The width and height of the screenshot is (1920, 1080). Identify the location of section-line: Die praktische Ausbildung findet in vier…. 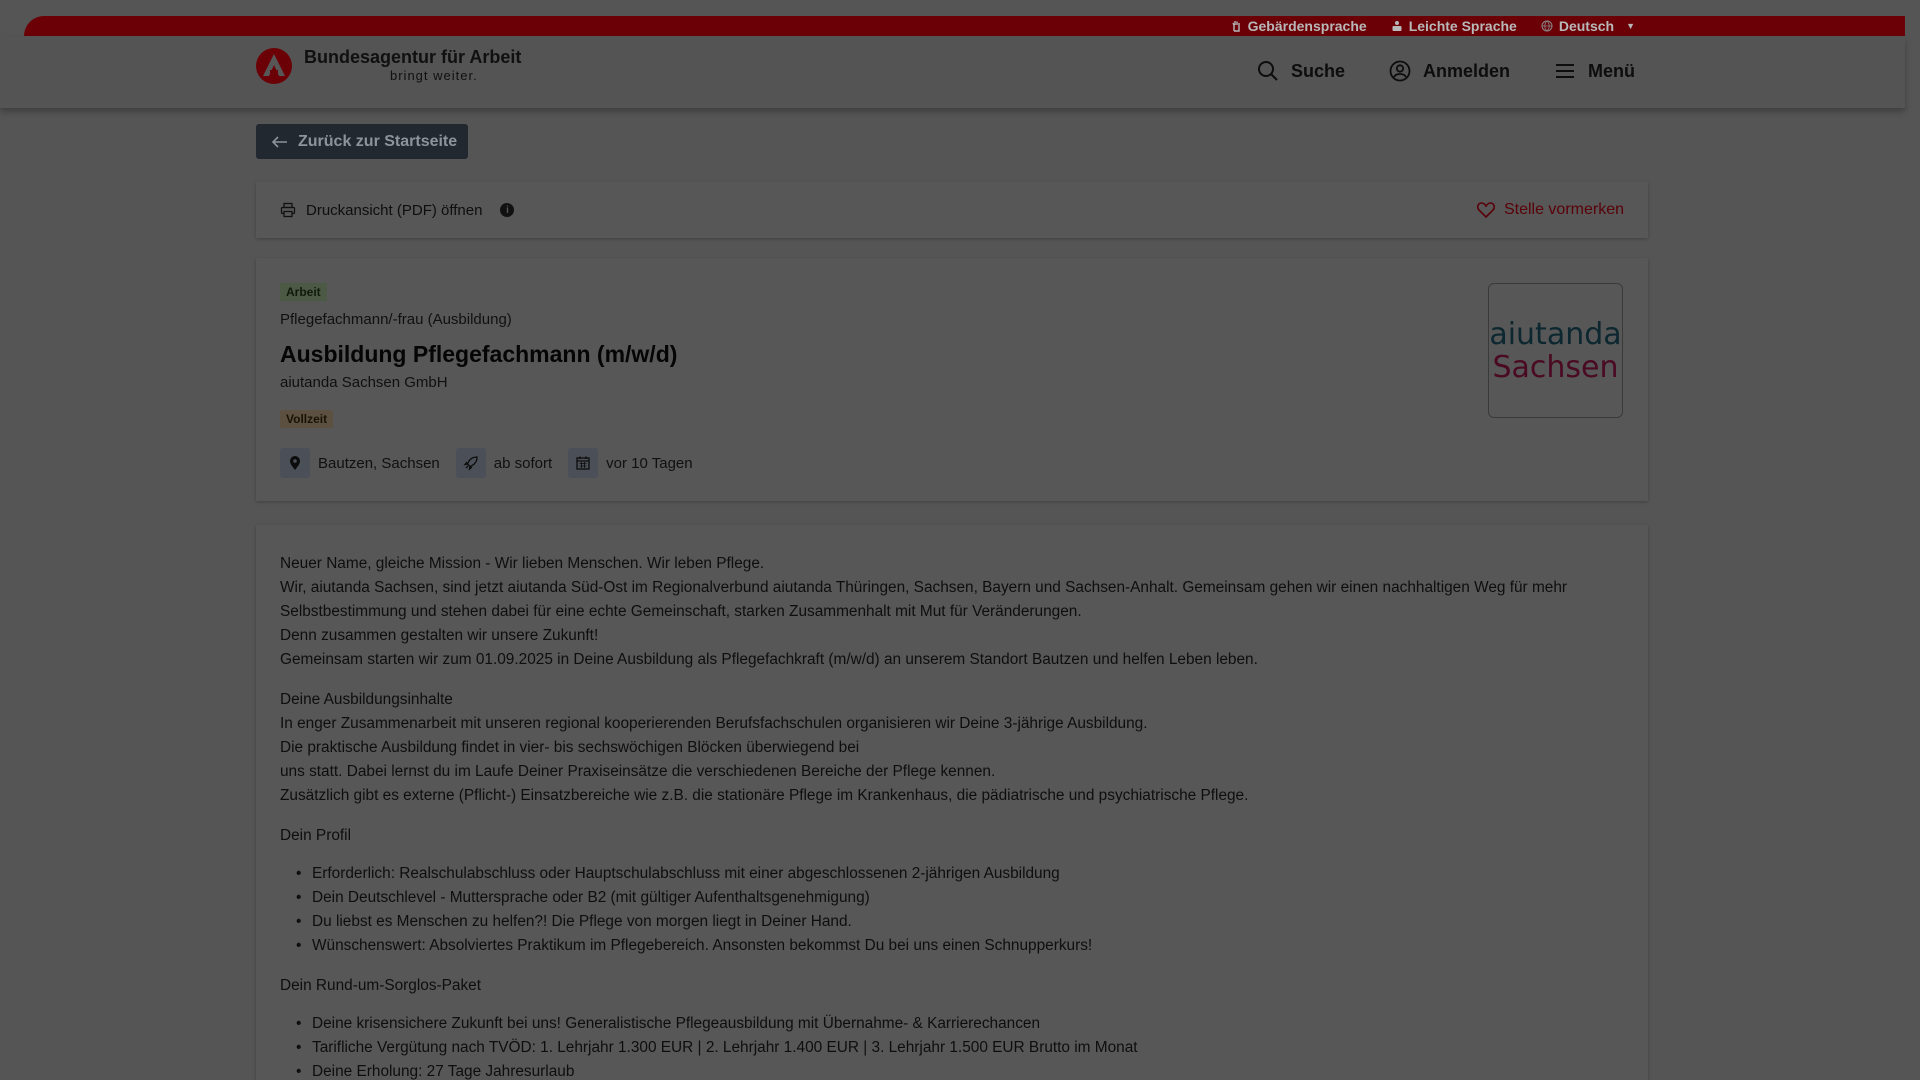
(570, 747).